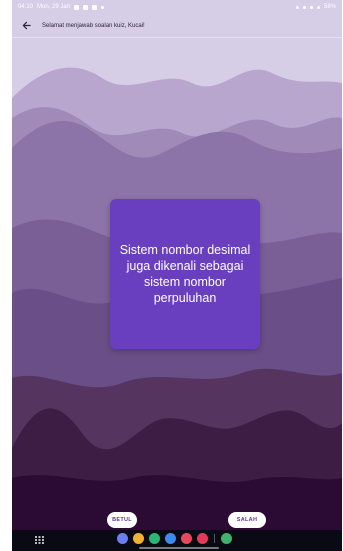 The height and width of the screenshot is (551, 343). Describe the element at coordinates (214, 538) in the screenshot. I see `dock-separator` at that location.